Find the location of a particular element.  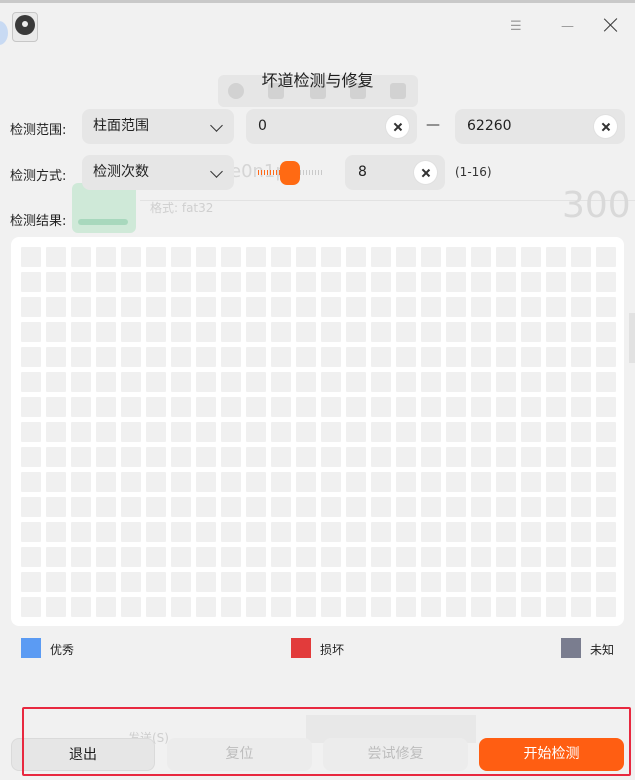

count-slider is located at coordinates (290, 173).